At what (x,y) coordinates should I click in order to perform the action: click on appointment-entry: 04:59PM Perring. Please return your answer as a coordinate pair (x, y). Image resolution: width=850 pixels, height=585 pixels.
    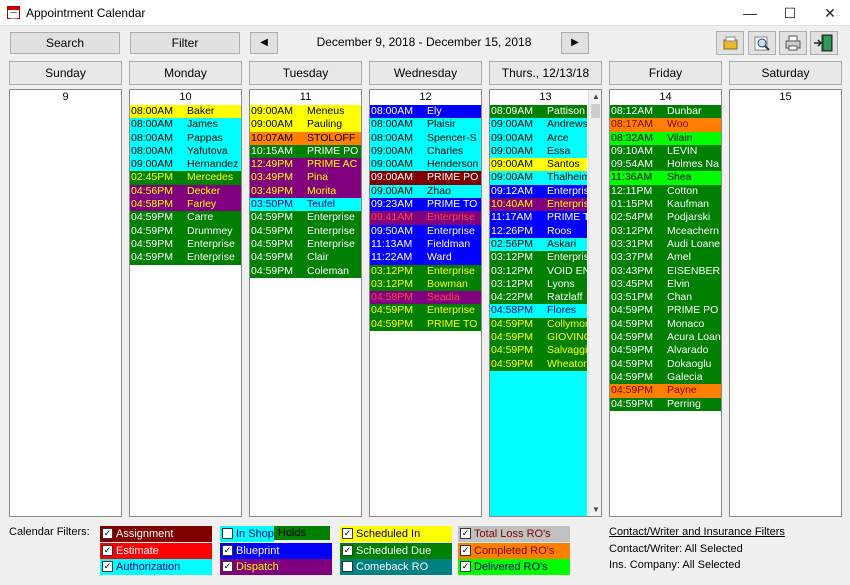
    Looking at the image, I should click on (665, 404).